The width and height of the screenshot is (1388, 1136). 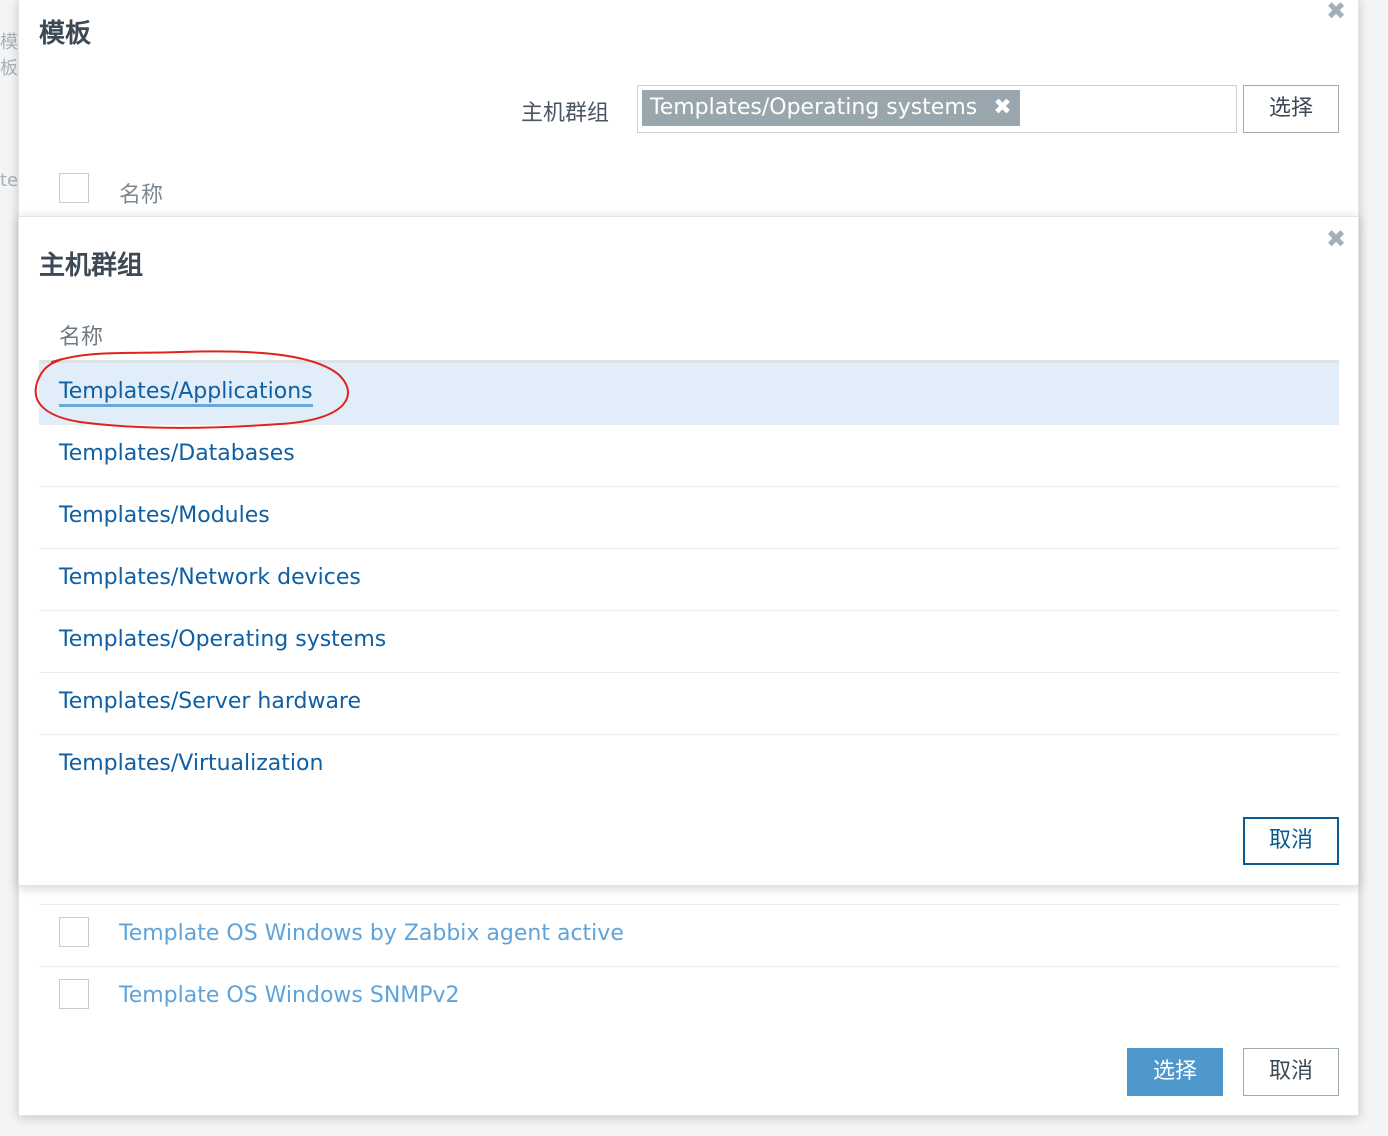 I want to click on tag-label: Templates/Operating systems, so click(x=814, y=107).